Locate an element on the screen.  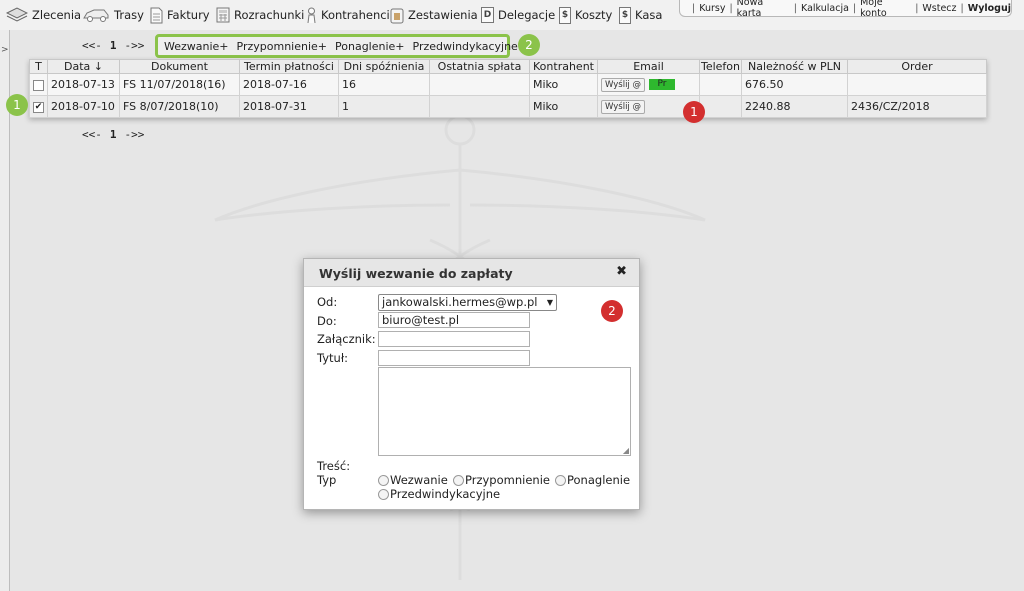
nav-item-faktury: Faktury is located at coordinates (180, 15).